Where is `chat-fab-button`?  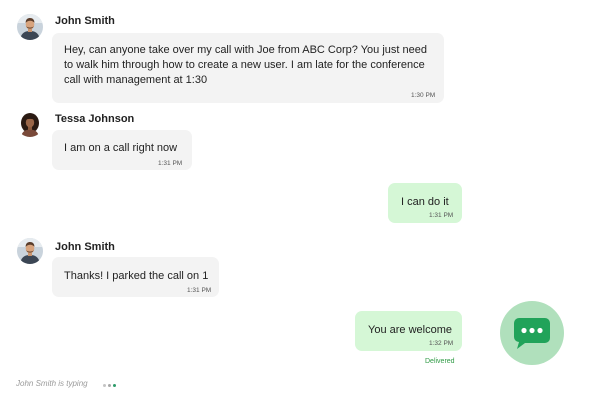
chat-fab-button is located at coordinates (532, 333).